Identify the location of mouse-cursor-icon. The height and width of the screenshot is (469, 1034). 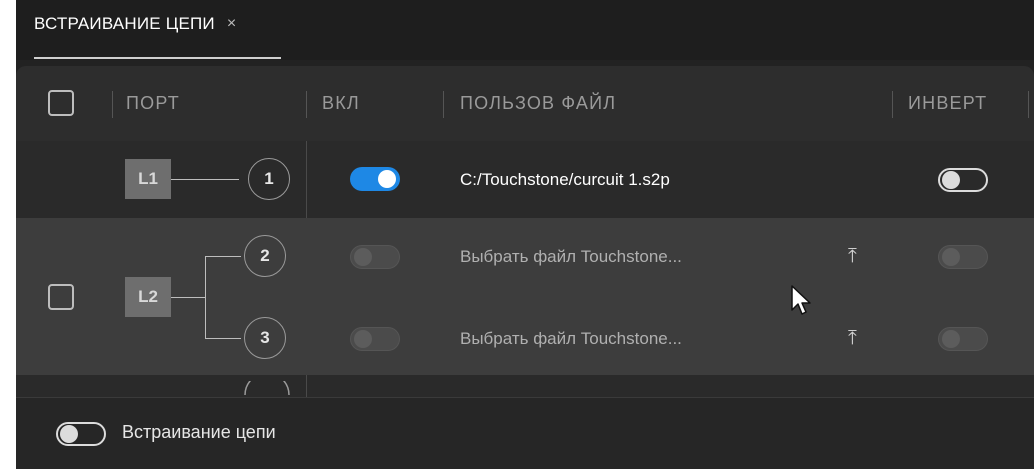
(801, 300).